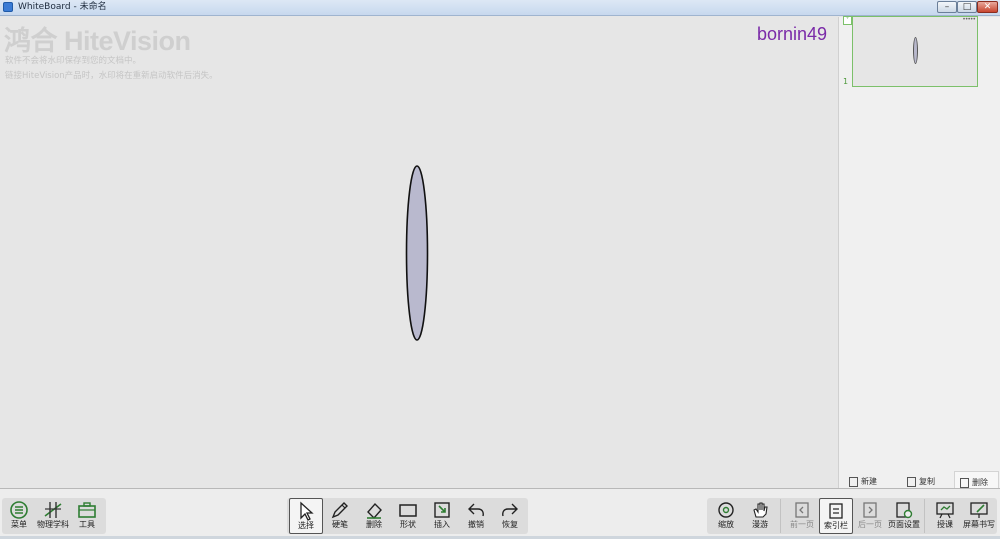  What do you see at coordinates (53, 524) in the screenshot?
I see `physics-label: 物理学科` at bounding box center [53, 524].